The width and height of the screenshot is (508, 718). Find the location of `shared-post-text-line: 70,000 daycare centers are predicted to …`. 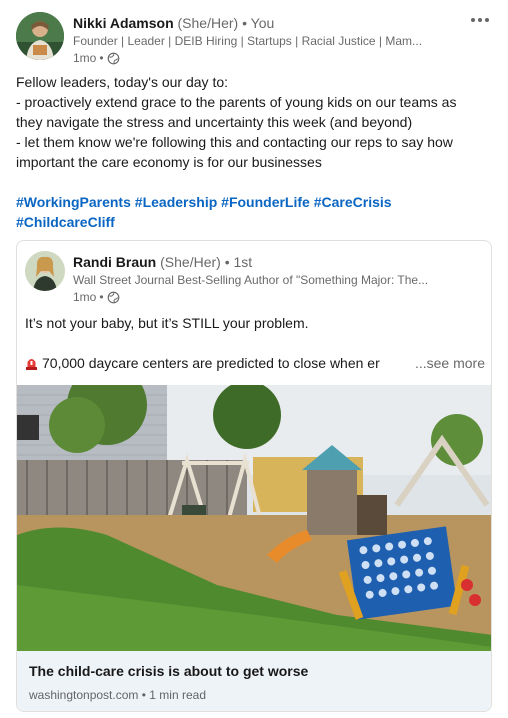

shared-post-text-line: 70,000 daycare centers are predicted to … is located at coordinates (255, 363).